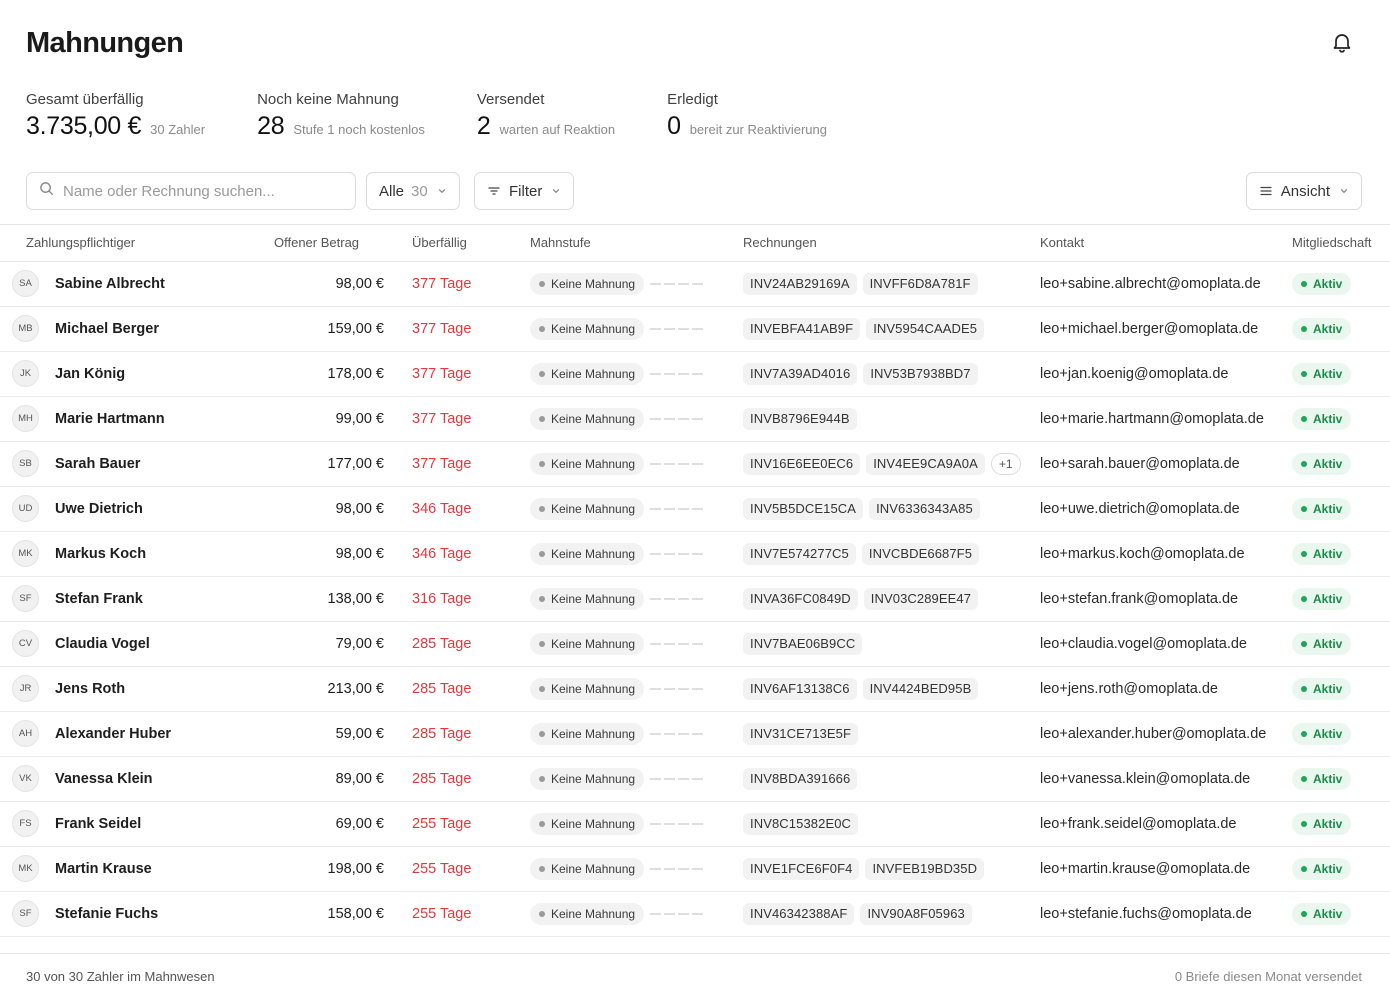 The height and width of the screenshot is (1000, 1390). Describe the element at coordinates (920, 688) in the screenshot. I see `invoice-chip: INV4424BED95B` at that location.